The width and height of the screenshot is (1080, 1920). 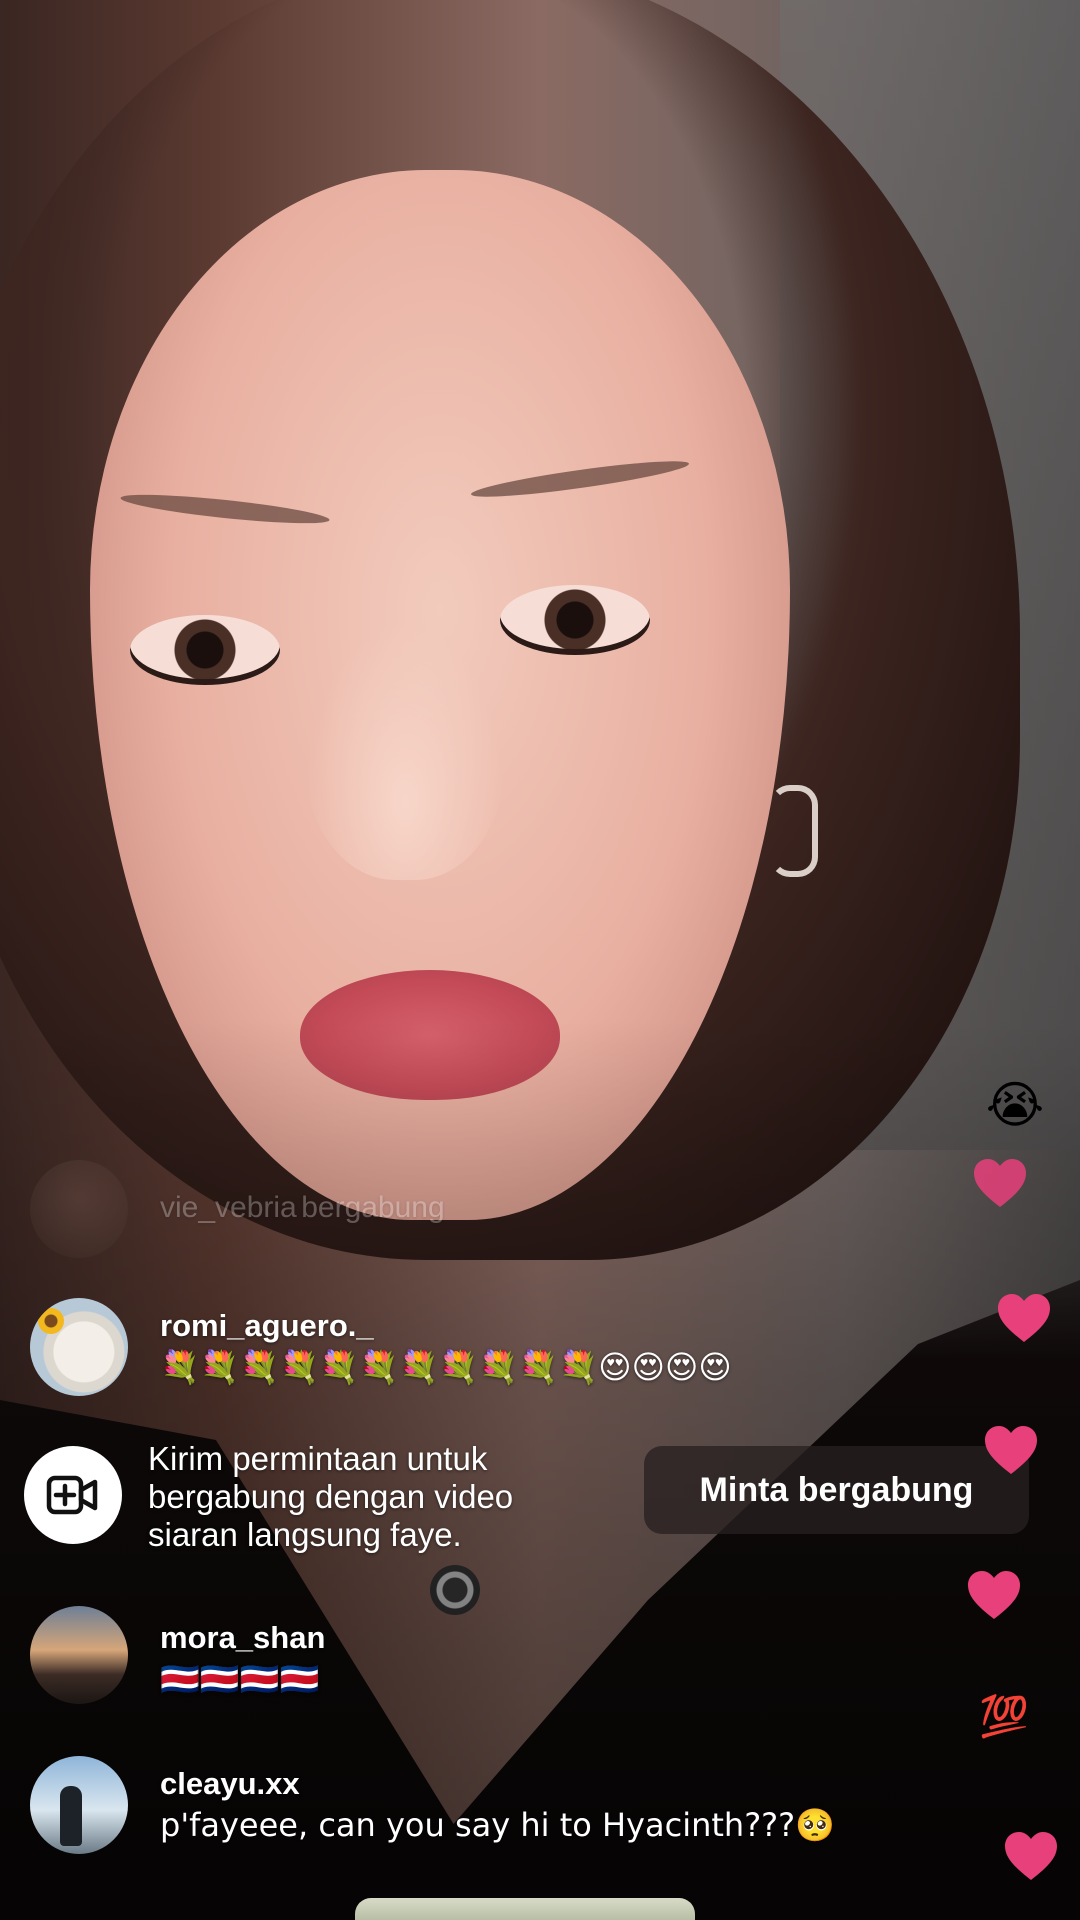 I want to click on join-request-icon-badge, so click(x=73, y=1495).